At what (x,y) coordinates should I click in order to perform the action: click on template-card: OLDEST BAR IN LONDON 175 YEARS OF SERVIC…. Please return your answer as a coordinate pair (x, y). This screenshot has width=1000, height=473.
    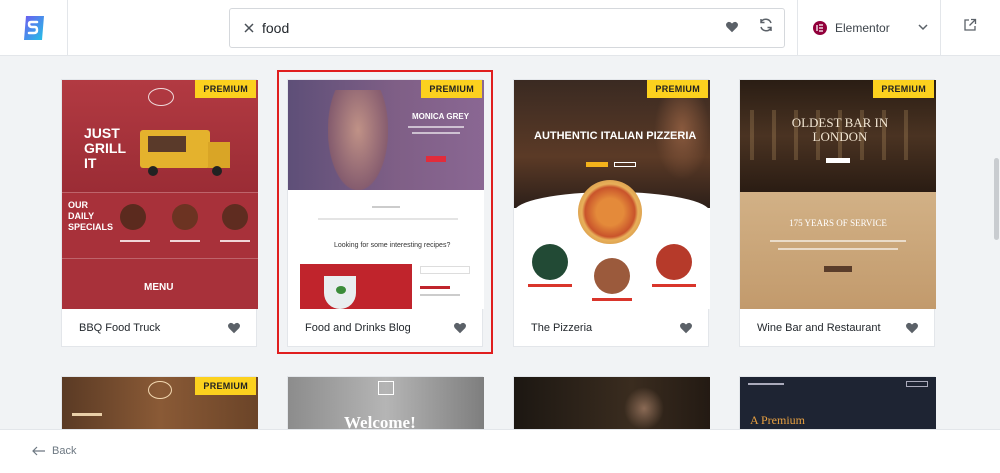
    Looking at the image, I should click on (837, 213).